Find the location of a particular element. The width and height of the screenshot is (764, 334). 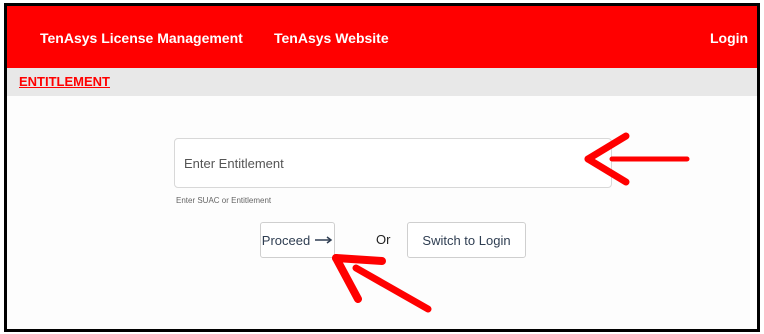

entitlement-helper-text: Enter SUAC or Entitlement is located at coordinates (224, 200).